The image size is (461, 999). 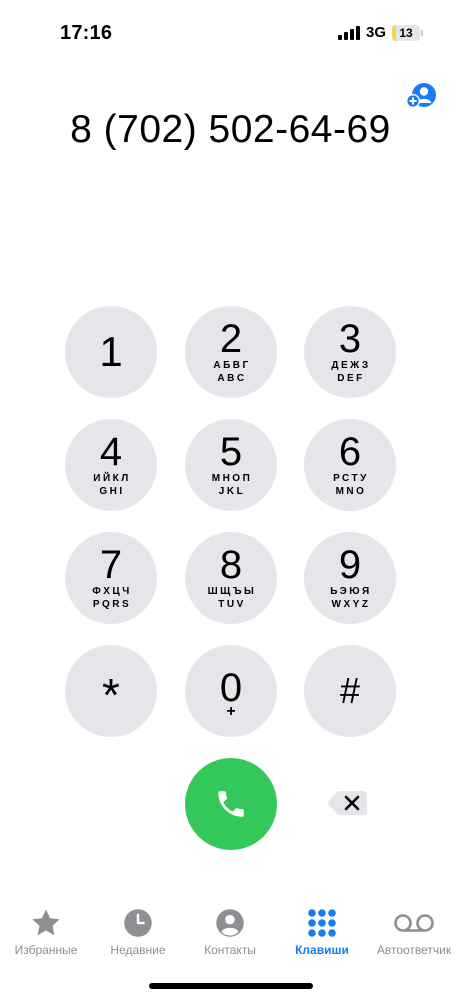 I want to click on home-indicator, so click(x=231, y=986).